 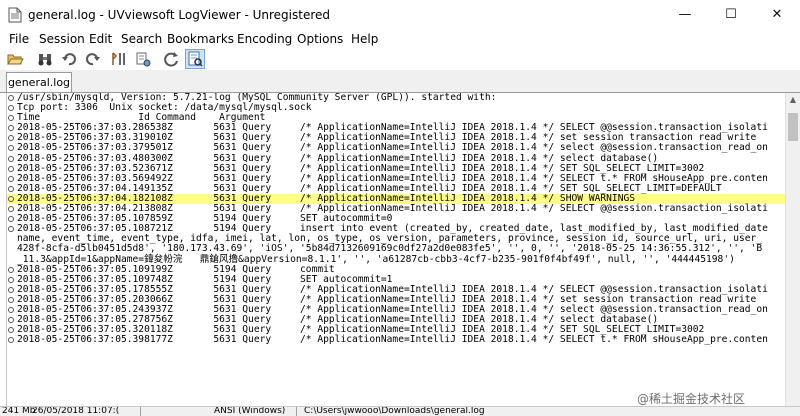 I want to click on binoculars-icon, so click(x=45, y=59).